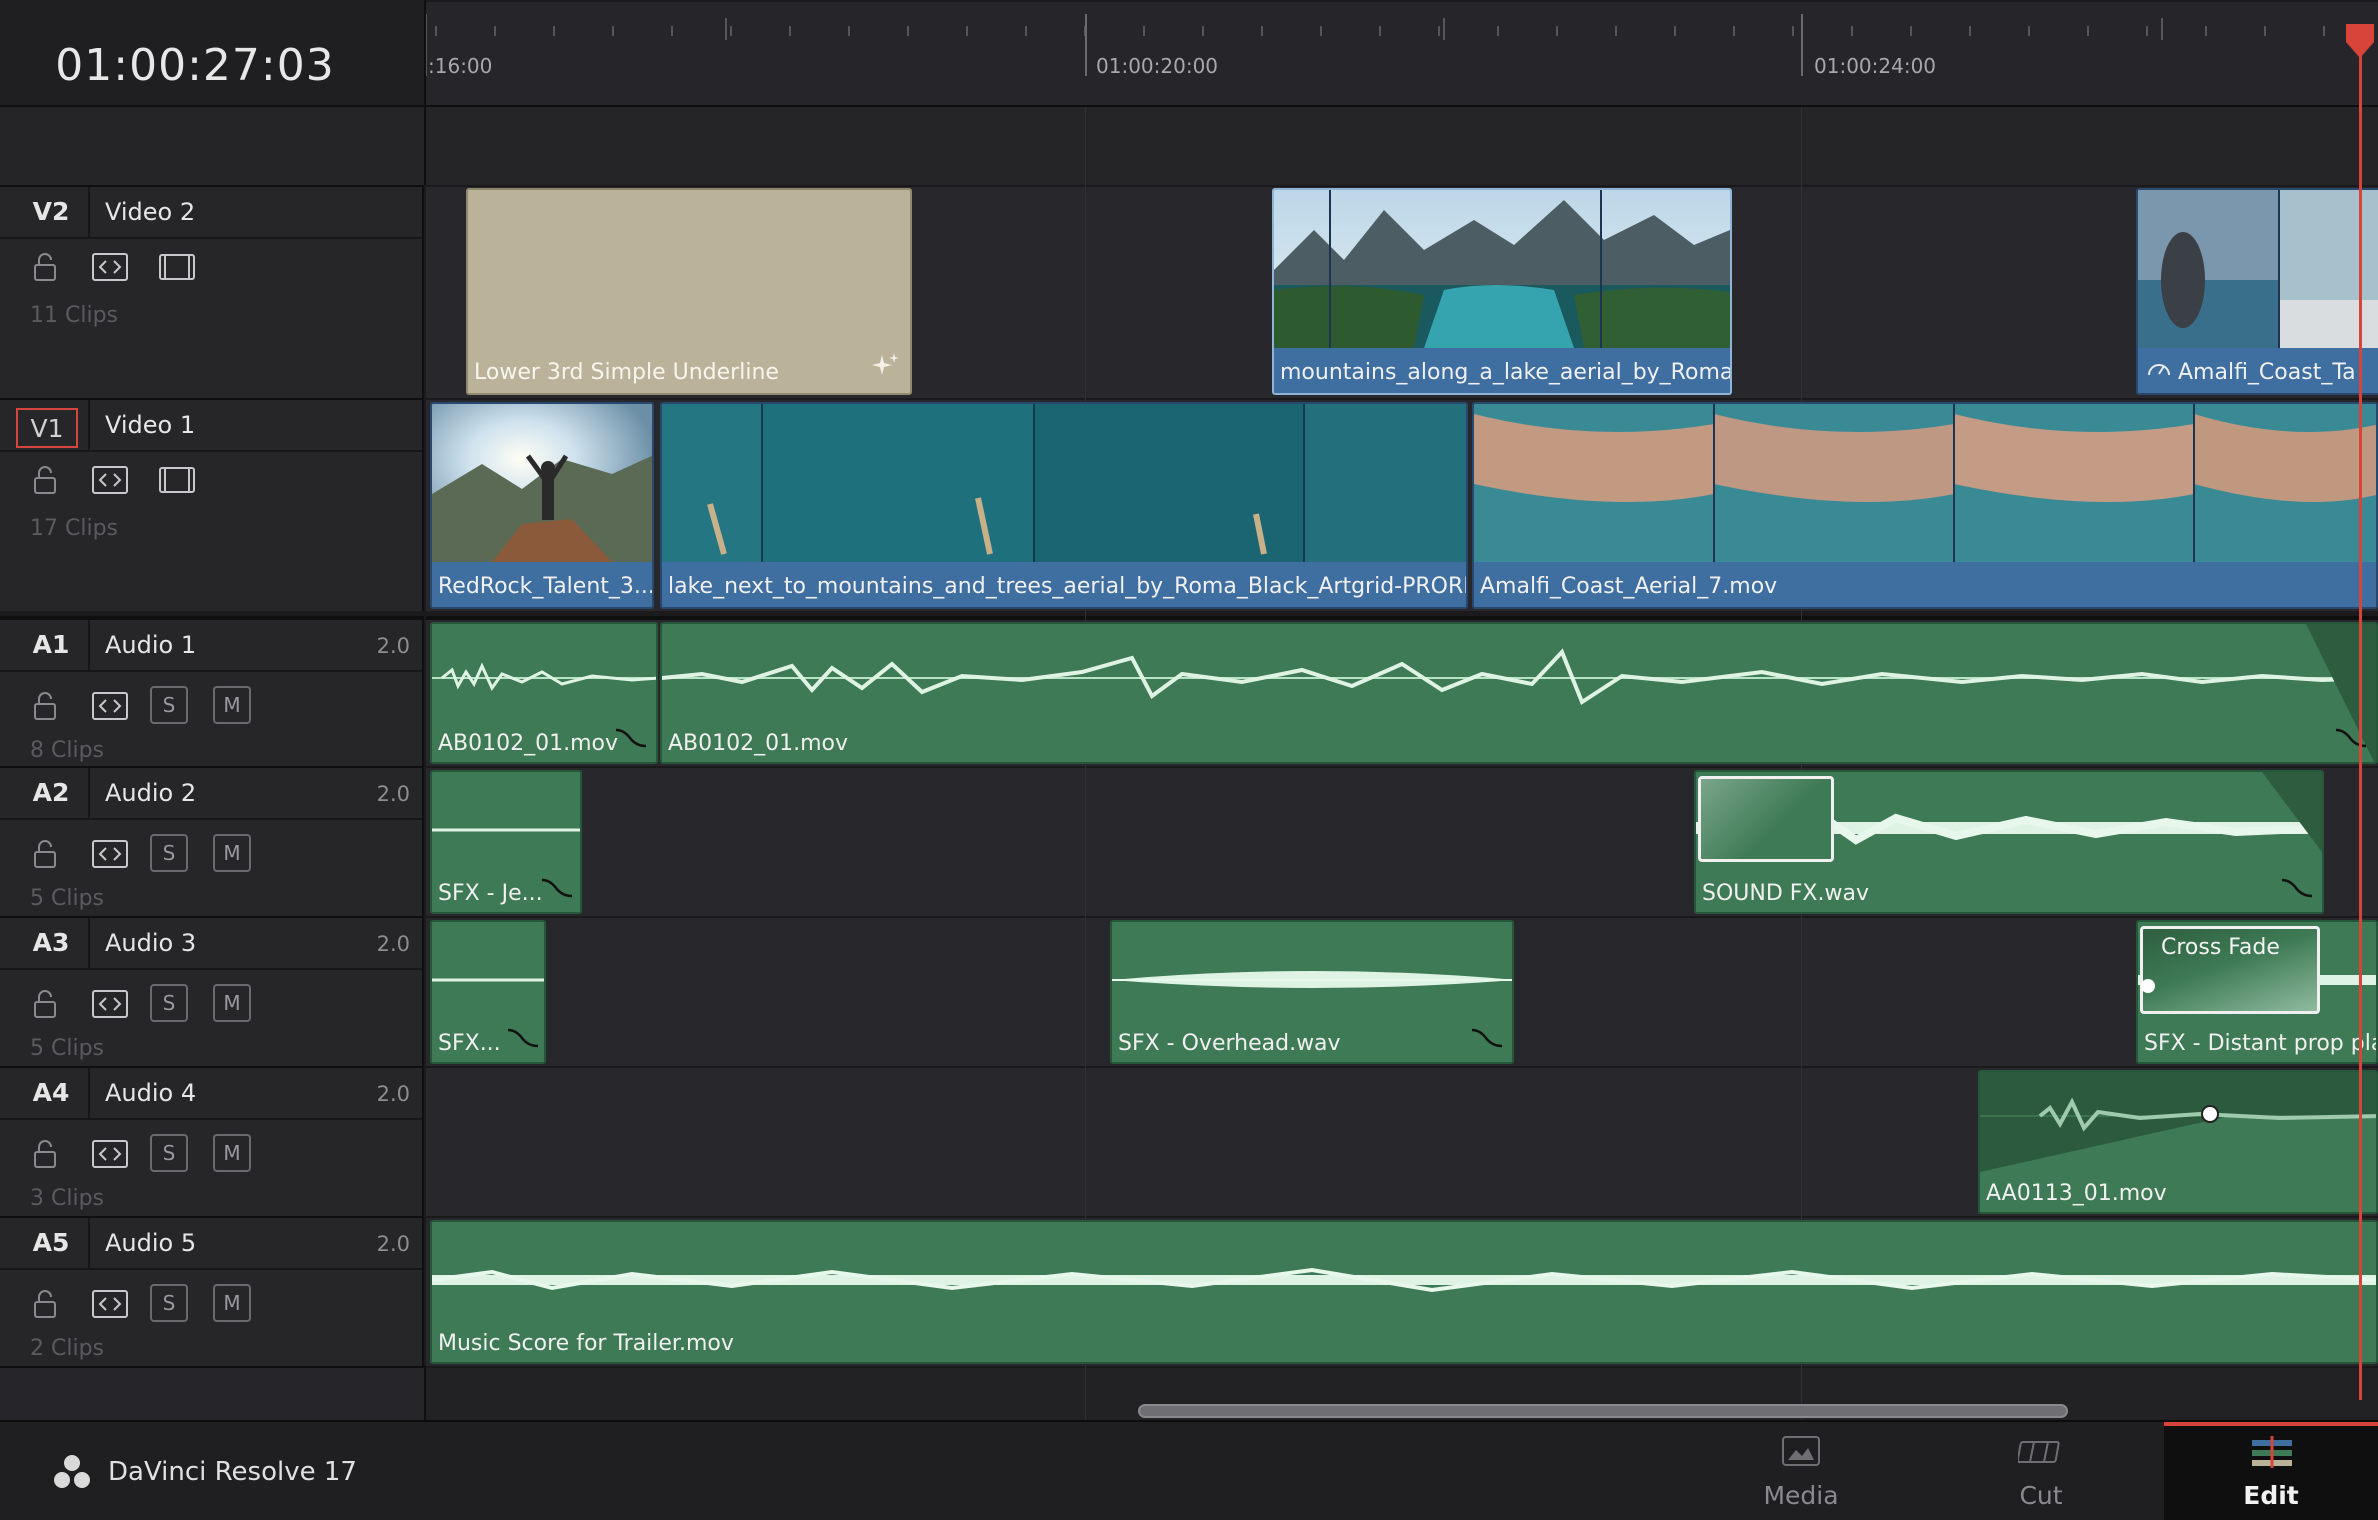  I want to click on track-header-a1: A1 Audio 1 2.0 S M 8 Clips, so click(212, 691).